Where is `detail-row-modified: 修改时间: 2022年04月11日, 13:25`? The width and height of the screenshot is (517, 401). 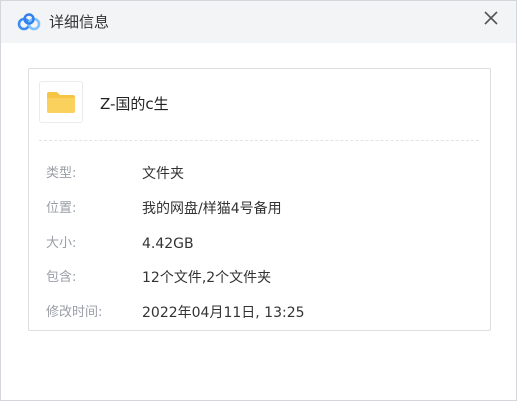 detail-row-modified: 修改时间: 2022年04月11日, 13:25 is located at coordinates (259, 313).